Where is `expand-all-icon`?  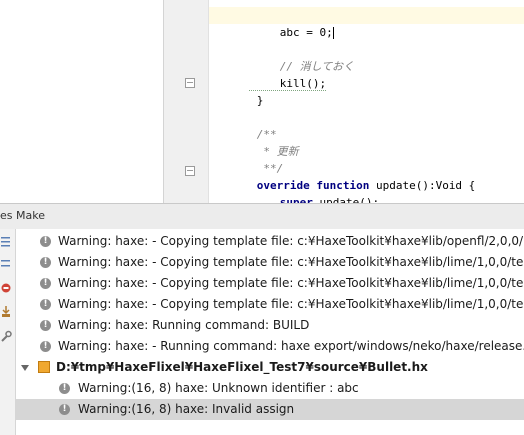 expand-all-icon is located at coordinates (6, 242).